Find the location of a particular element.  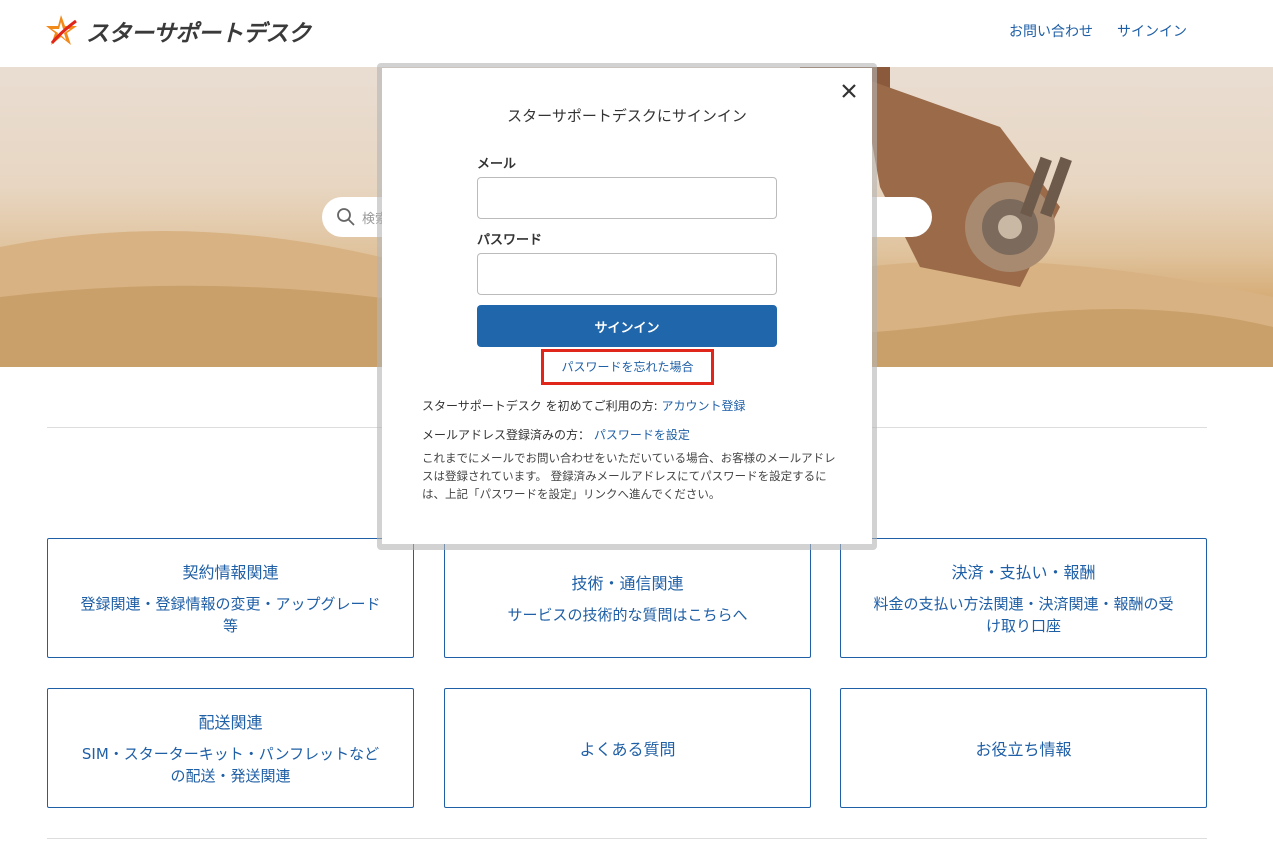

section-divider is located at coordinates (627, 838).